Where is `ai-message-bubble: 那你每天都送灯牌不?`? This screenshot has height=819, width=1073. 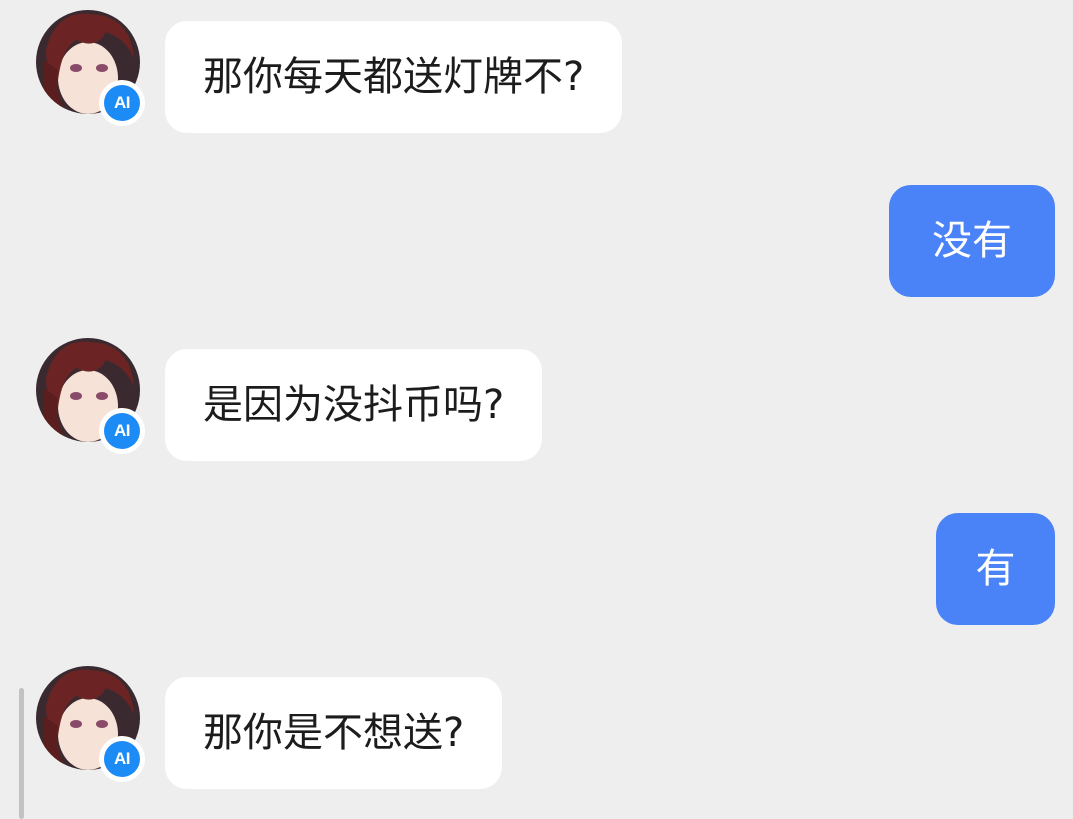
ai-message-bubble: 那你每天都送灯牌不? is located at coordinates (394, 77).